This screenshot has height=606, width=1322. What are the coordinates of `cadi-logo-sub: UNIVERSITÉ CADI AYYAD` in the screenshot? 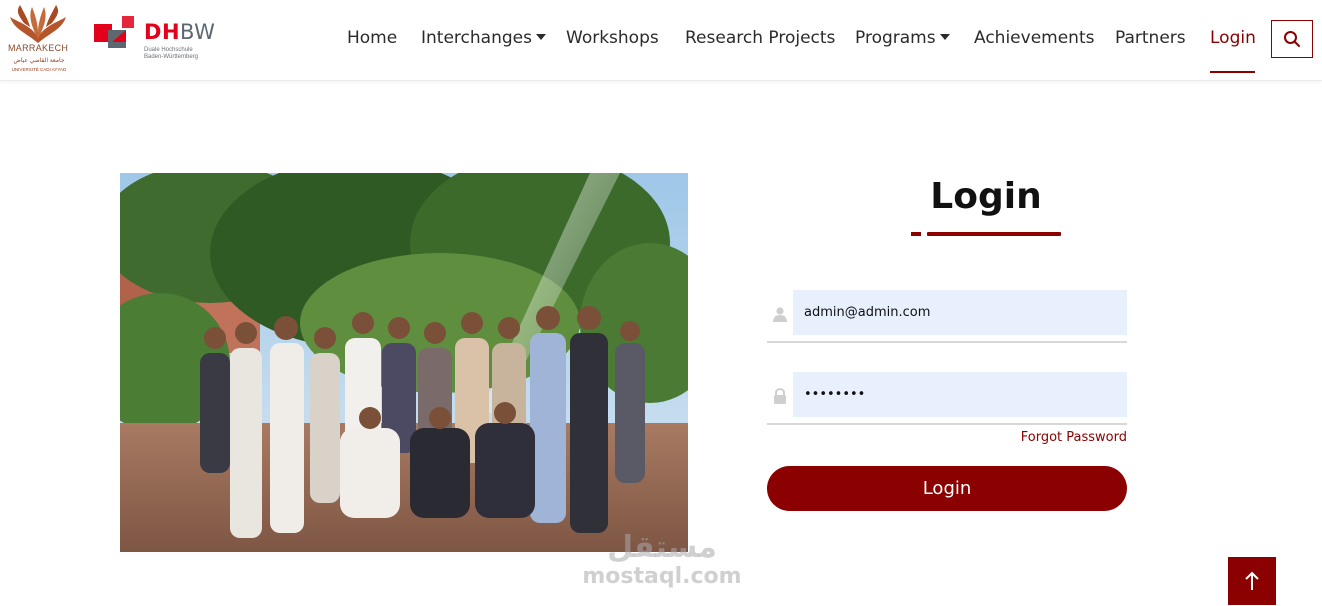 It's located at (39, 69).